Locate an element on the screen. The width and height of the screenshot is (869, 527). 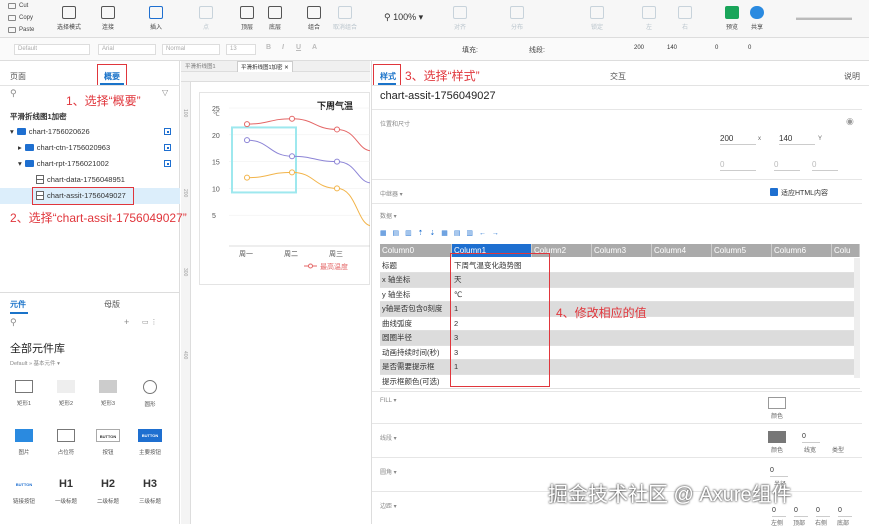
radius-field: 0 is located at coordinates (779, 471).